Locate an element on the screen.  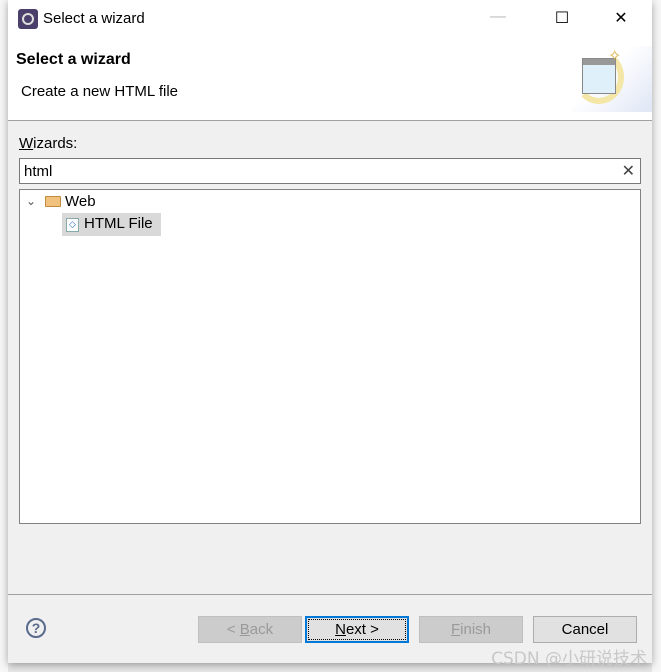
tree-item-html-file: ◇ HTML File is located at coordinates (111, 224).